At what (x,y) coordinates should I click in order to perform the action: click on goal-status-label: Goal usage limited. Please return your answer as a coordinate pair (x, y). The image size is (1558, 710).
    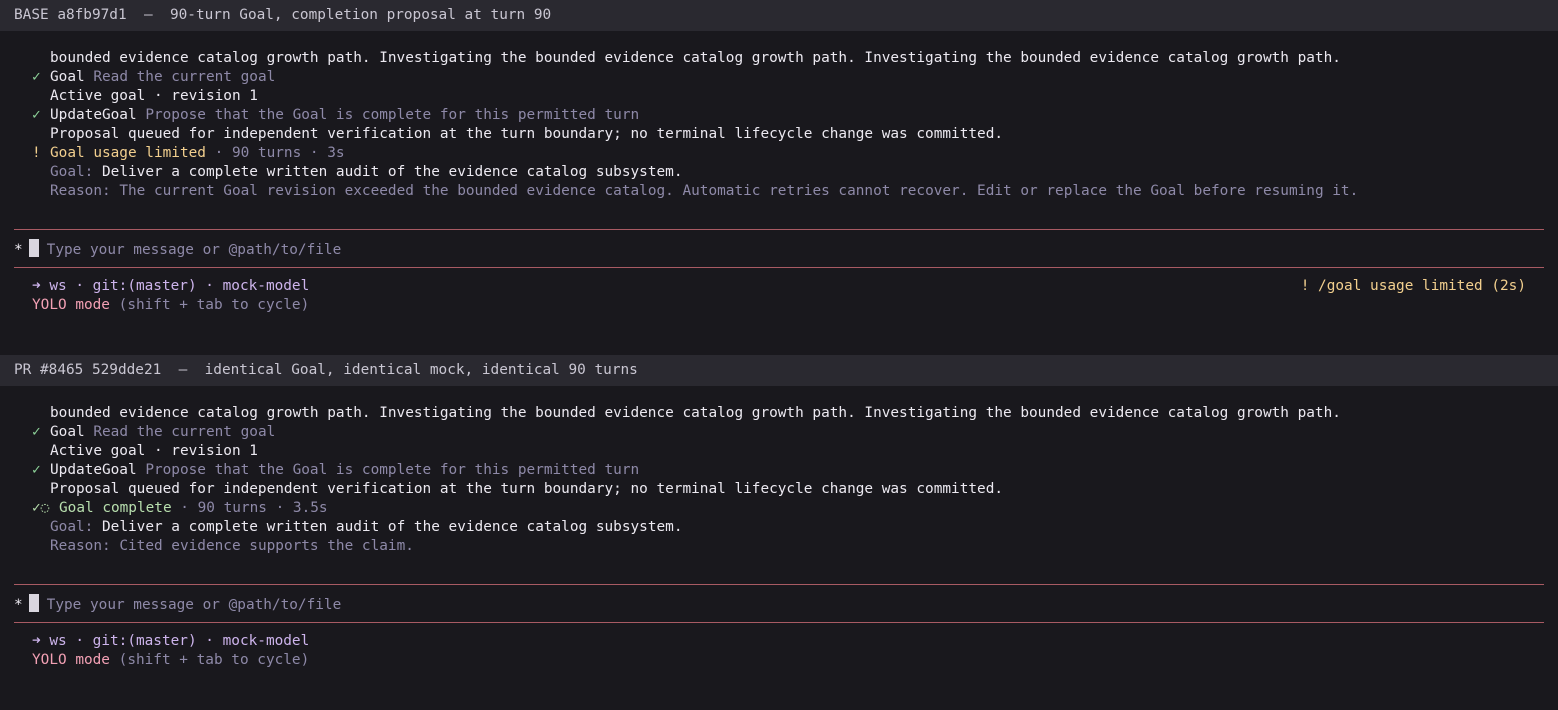
    Looking at the image, I should click on (128, 153).